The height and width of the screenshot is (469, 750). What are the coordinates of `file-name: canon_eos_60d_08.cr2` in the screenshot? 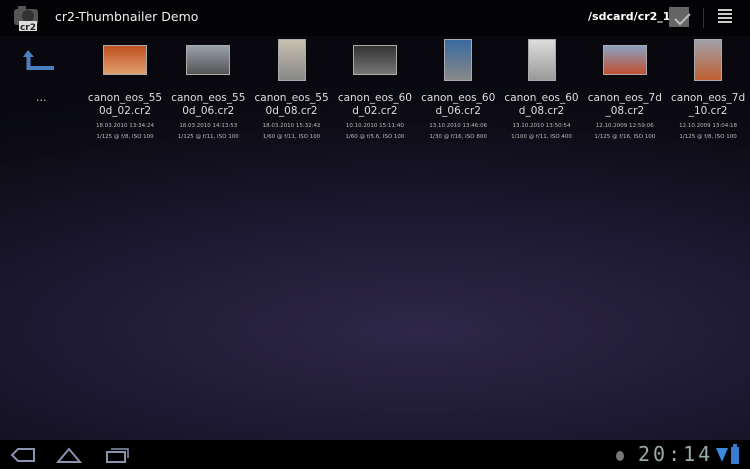 It's located at (541, 104).